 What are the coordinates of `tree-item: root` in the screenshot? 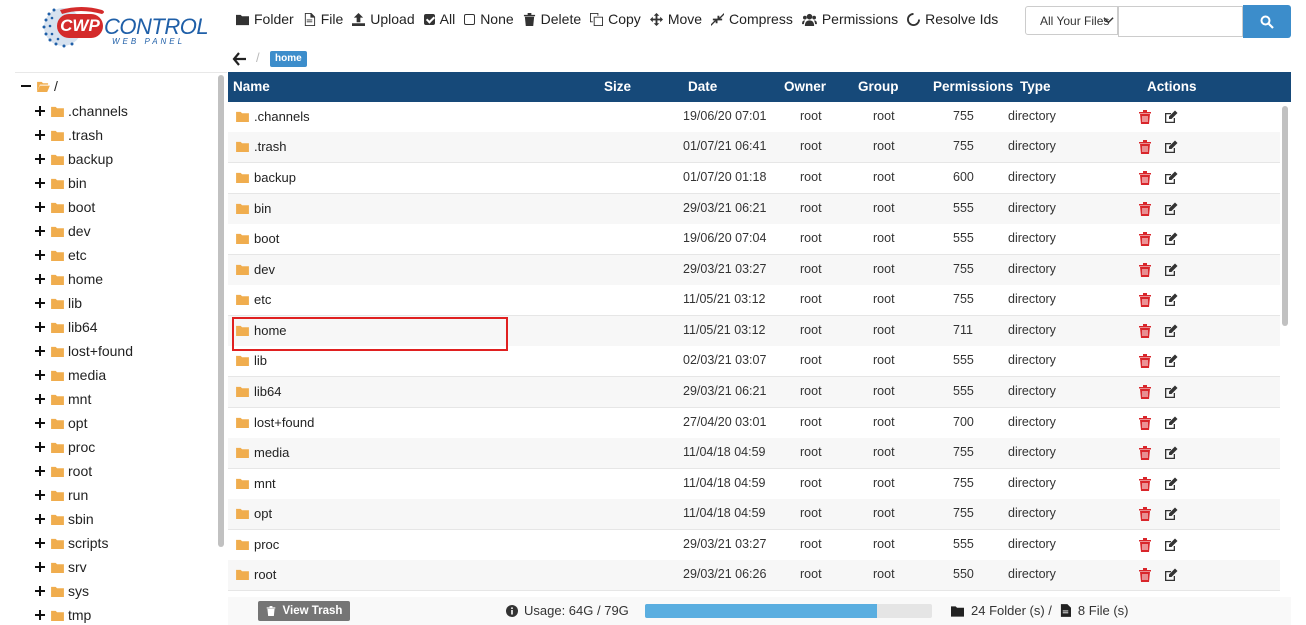 It's located at (63, 471).